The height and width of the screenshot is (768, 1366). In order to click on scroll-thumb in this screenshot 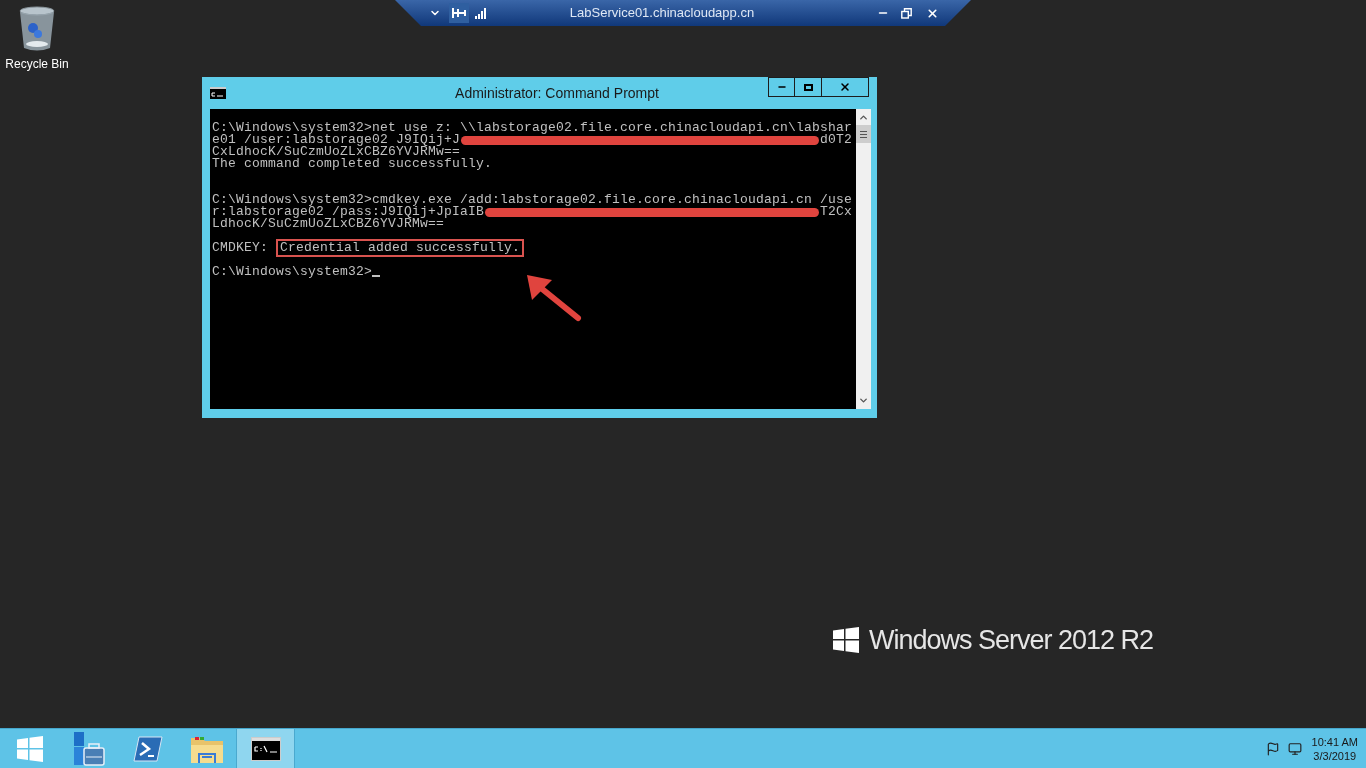, I will do `click(864, 134)`.